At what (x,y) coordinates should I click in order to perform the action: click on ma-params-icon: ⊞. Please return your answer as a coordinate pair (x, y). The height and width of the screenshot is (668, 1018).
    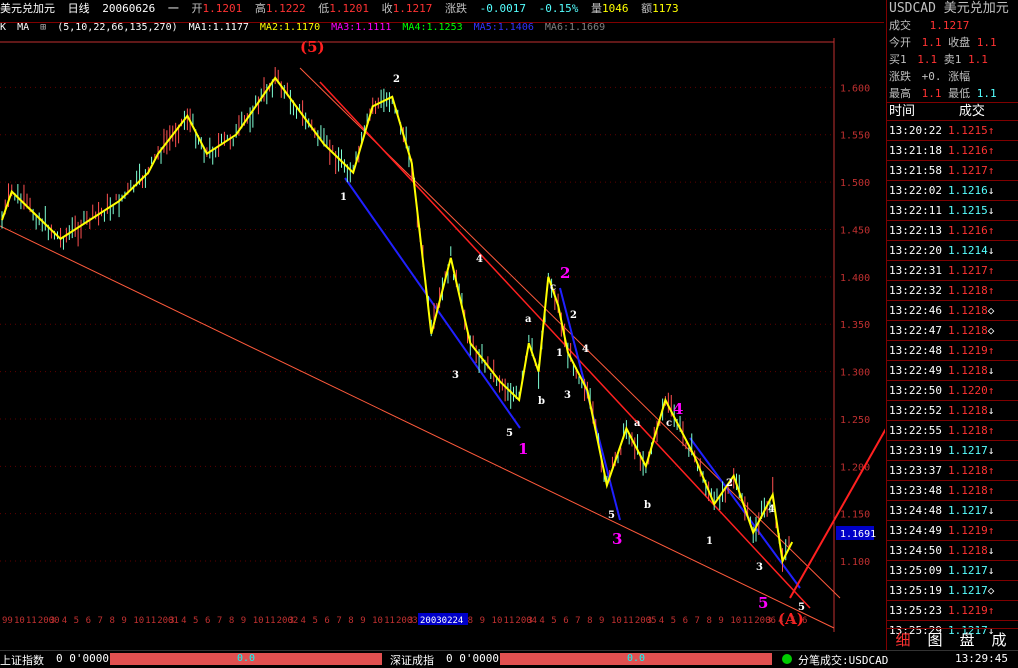
    Looking at the image, I should click on (43, 27).